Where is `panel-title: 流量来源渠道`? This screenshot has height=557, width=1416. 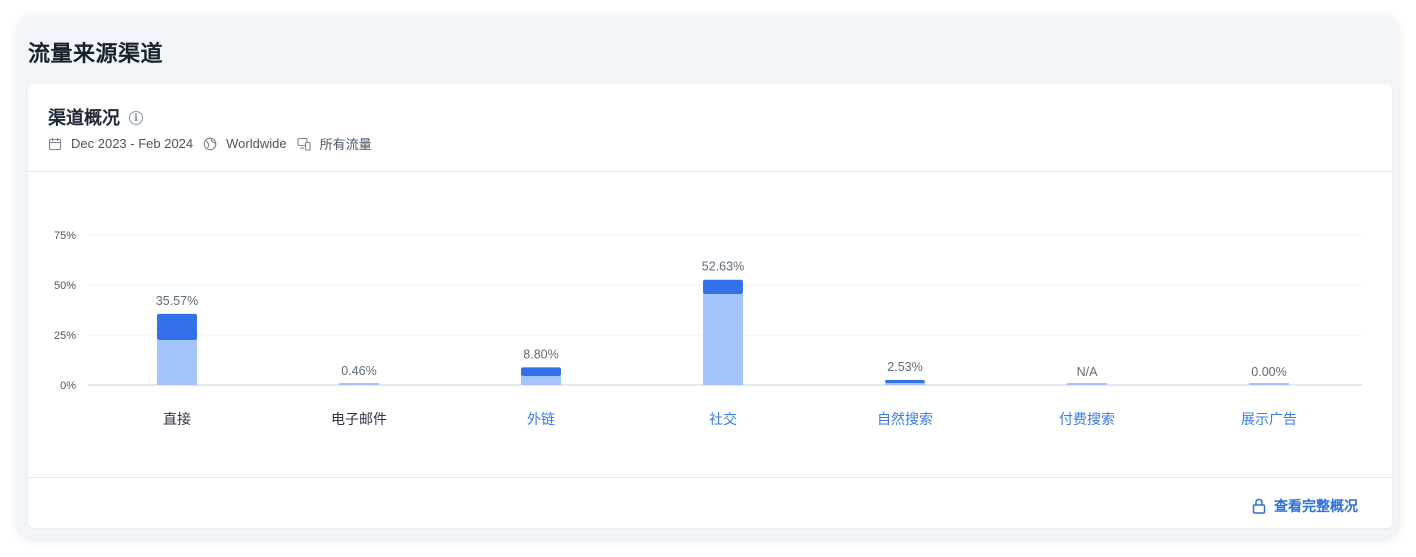 panel-title: 流量来源渠道 is located at coordinates (96, 53).